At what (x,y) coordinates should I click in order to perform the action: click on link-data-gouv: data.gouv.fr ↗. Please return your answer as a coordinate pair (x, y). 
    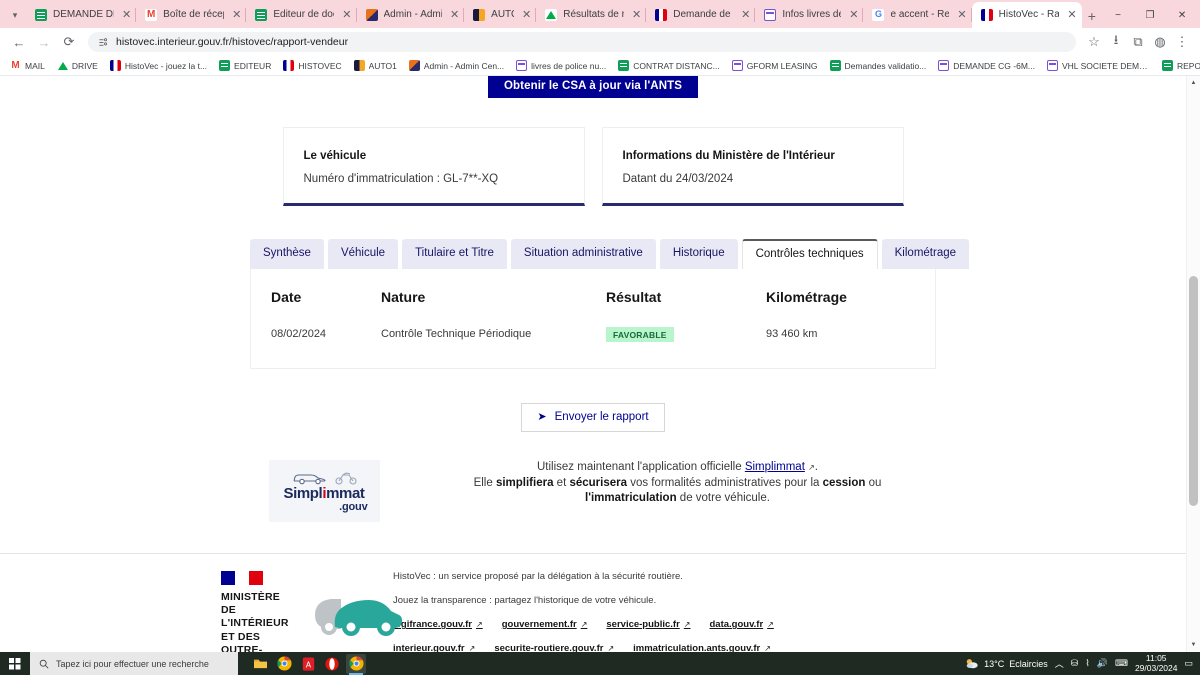
    Looking at the image, I should click on (741, 624).